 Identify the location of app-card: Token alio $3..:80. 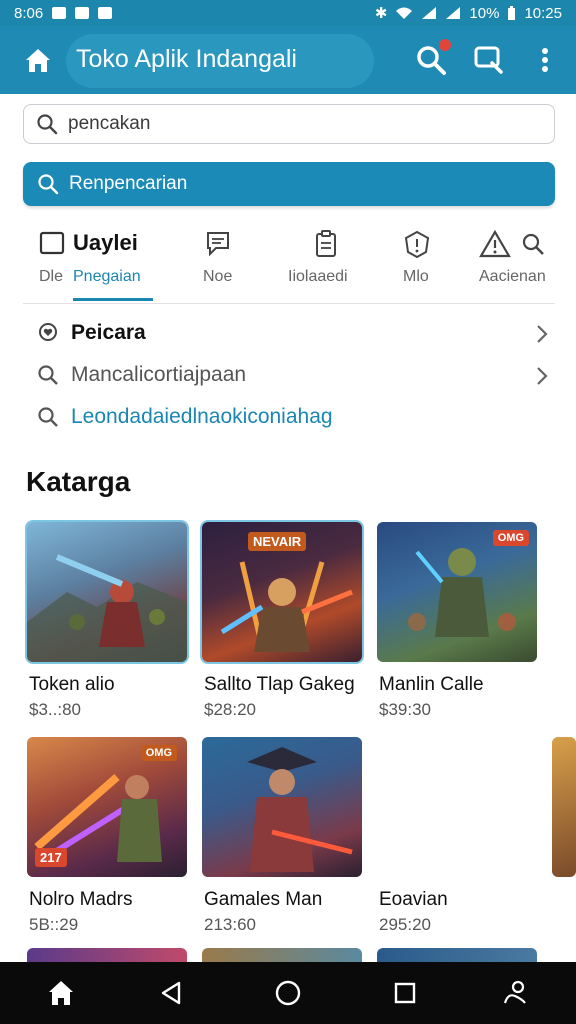
(107, 620).